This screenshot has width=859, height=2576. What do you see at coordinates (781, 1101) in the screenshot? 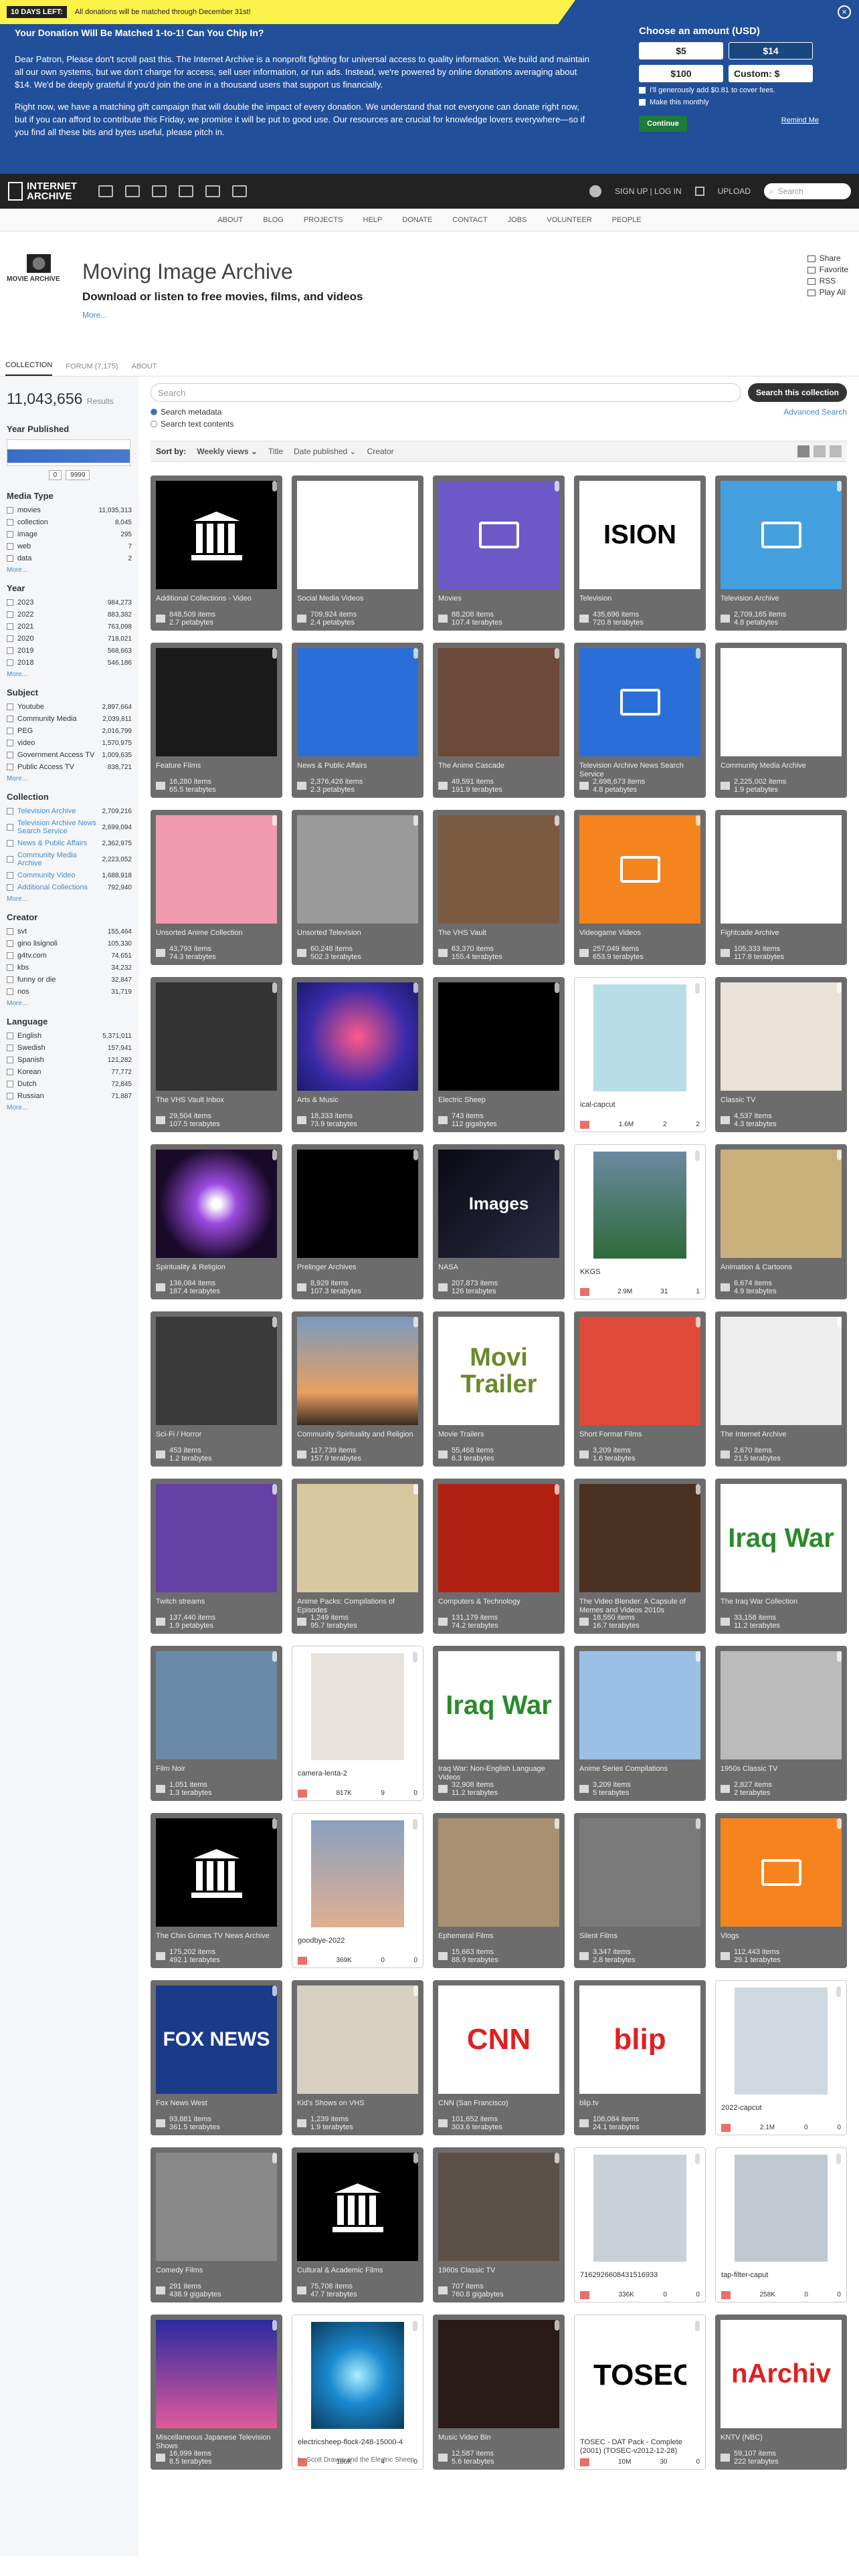
I see `tile-title: Classic TV` at bounding box center [781, 1101].